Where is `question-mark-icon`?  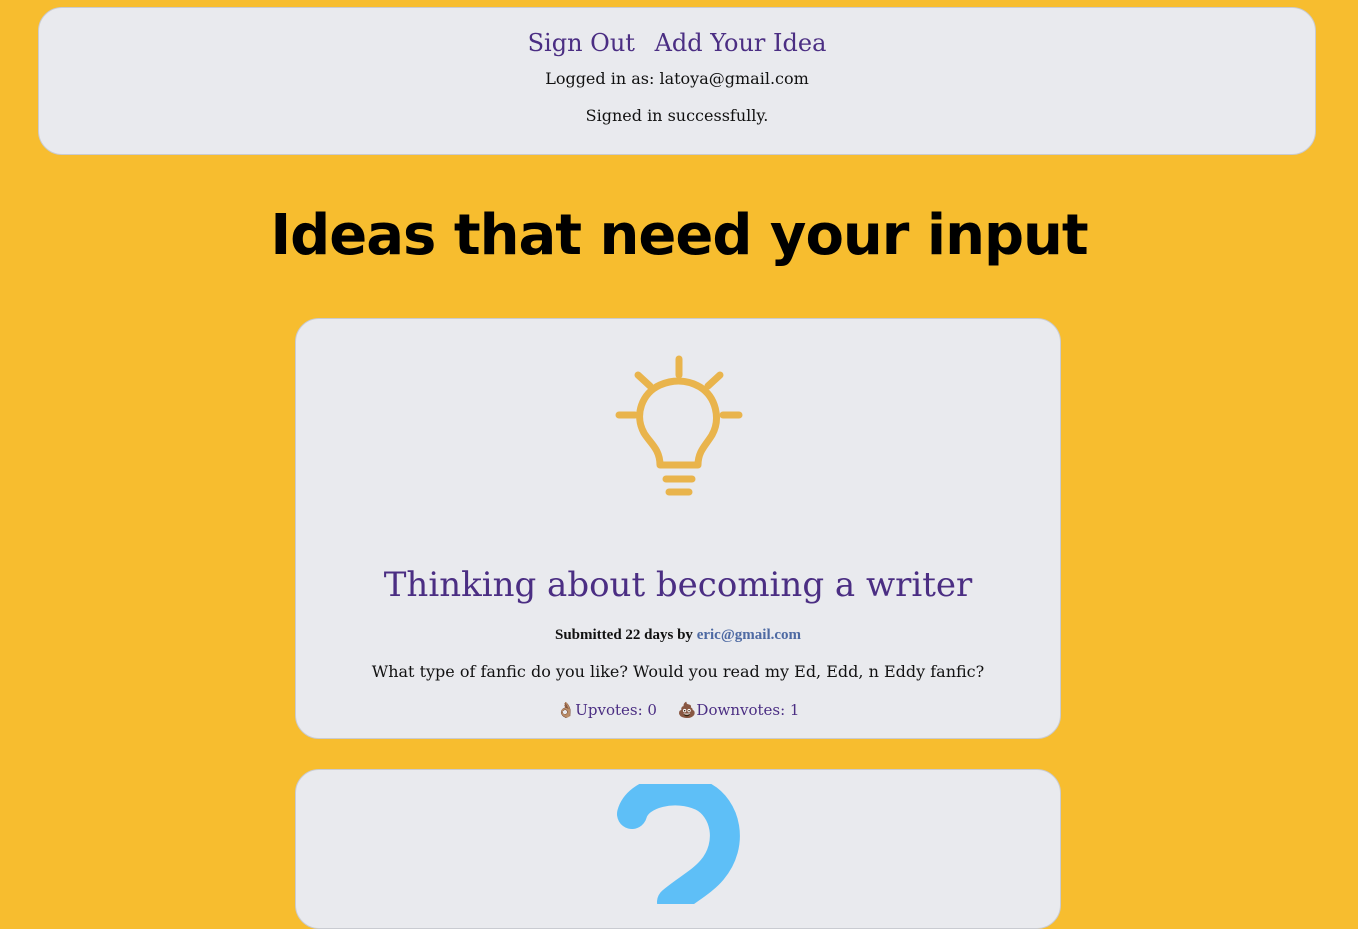
question-mark-icon is located at coordinates (678, 844).